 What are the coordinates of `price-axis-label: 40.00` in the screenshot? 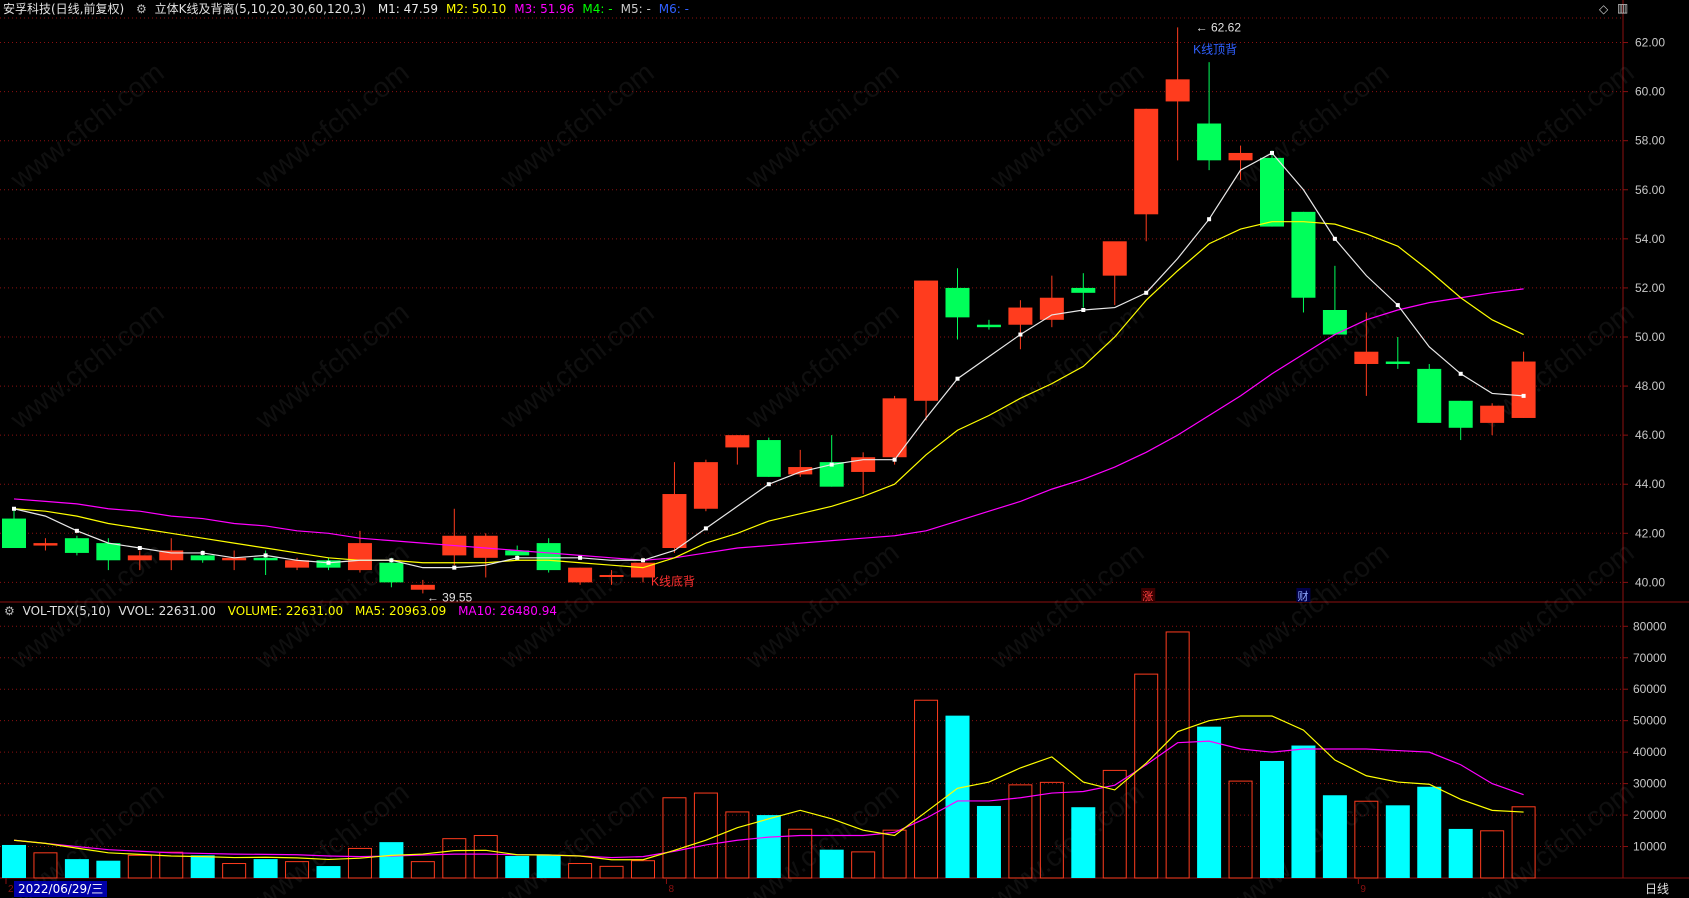 It's located at (1650, 582).